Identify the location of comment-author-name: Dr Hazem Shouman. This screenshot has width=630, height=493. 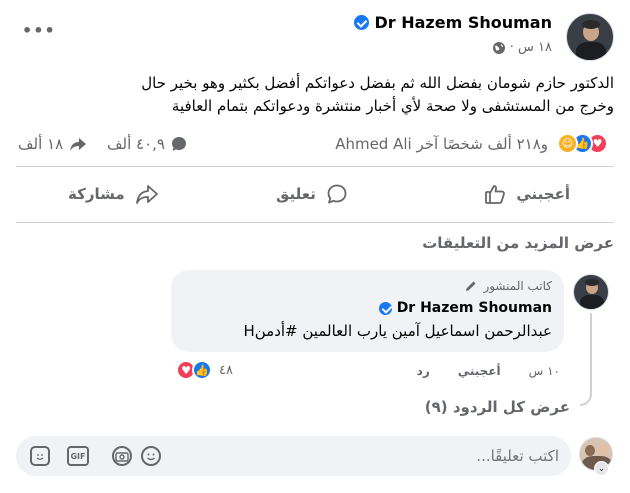
(474, 308).